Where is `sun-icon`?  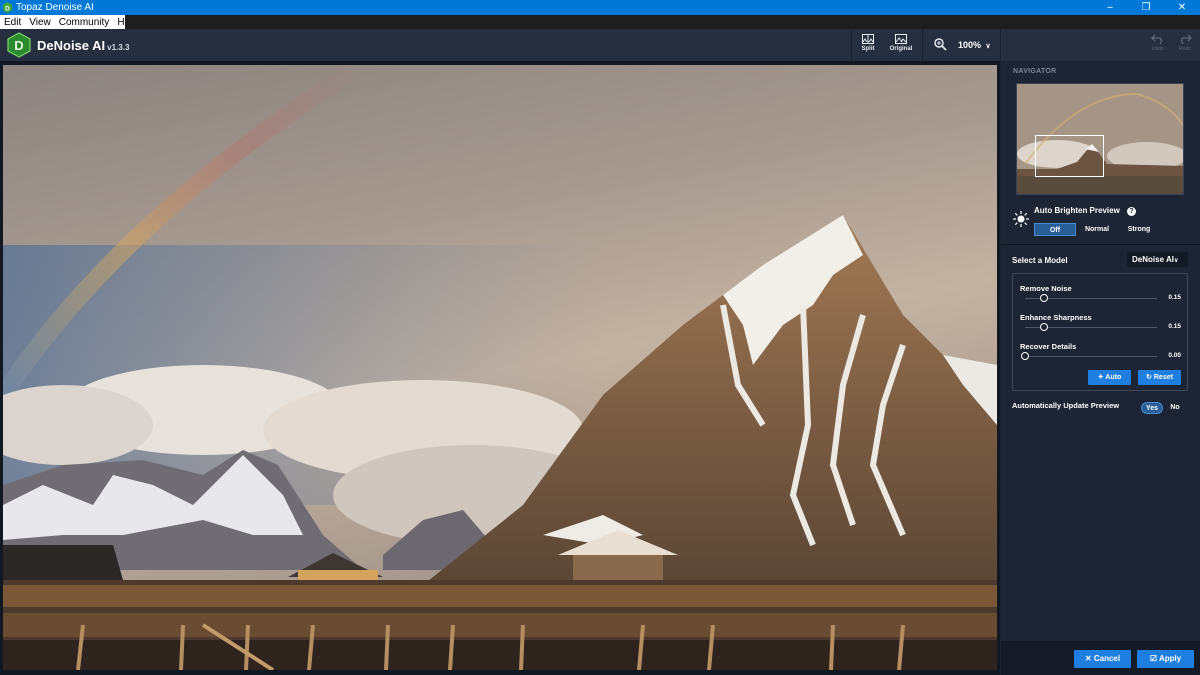 sun-icon is located at coordinates (1021, 219).